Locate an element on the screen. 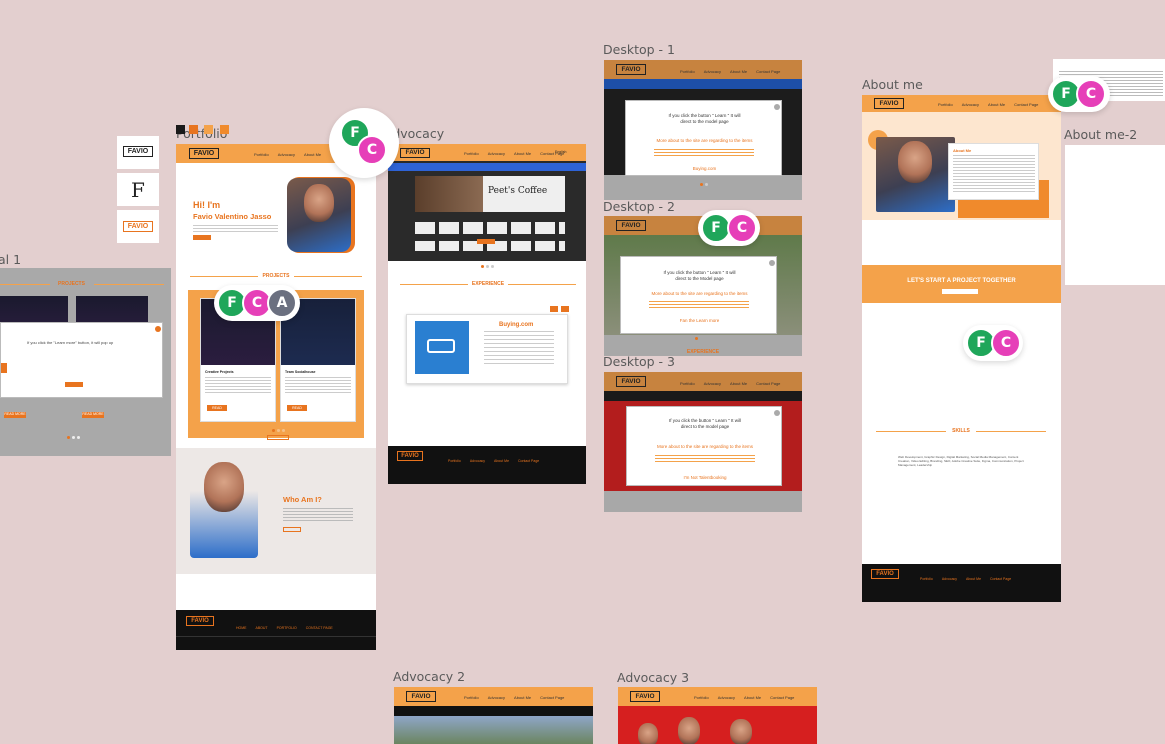  prev-arrow is located at coordinates (554, 309).